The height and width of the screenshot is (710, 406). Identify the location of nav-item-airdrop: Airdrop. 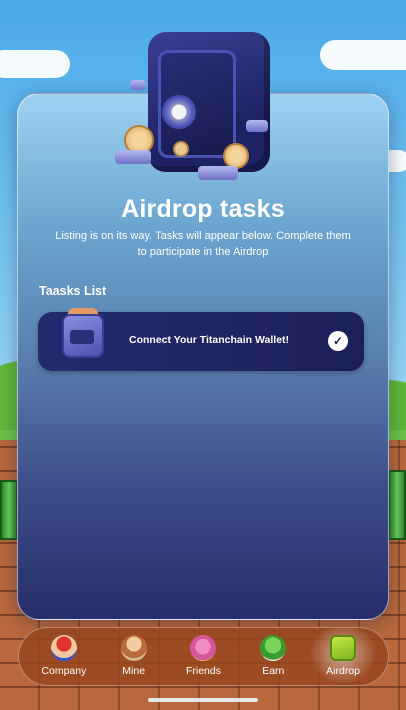
(343, 656).